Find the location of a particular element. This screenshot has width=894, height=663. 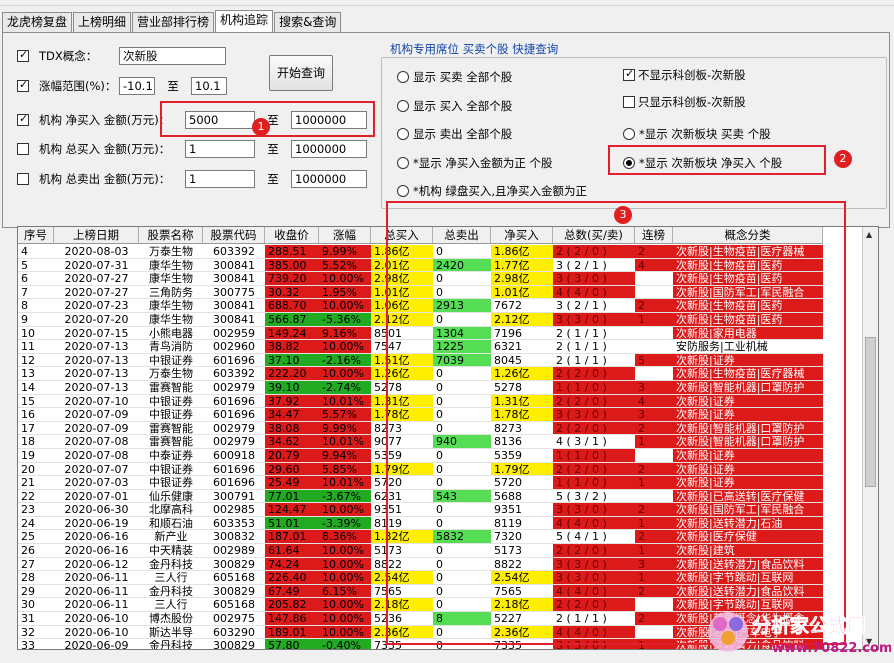

opt-buy: 显示 买入 全部个股 is located at coordinates (454, 106).